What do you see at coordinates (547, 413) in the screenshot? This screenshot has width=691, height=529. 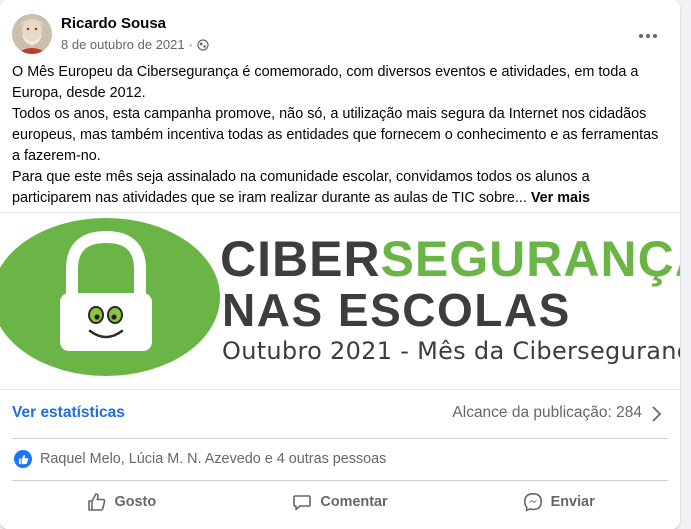 I see `post-reach: Alcance da publicação: 284` at bounding box center [547, 413].